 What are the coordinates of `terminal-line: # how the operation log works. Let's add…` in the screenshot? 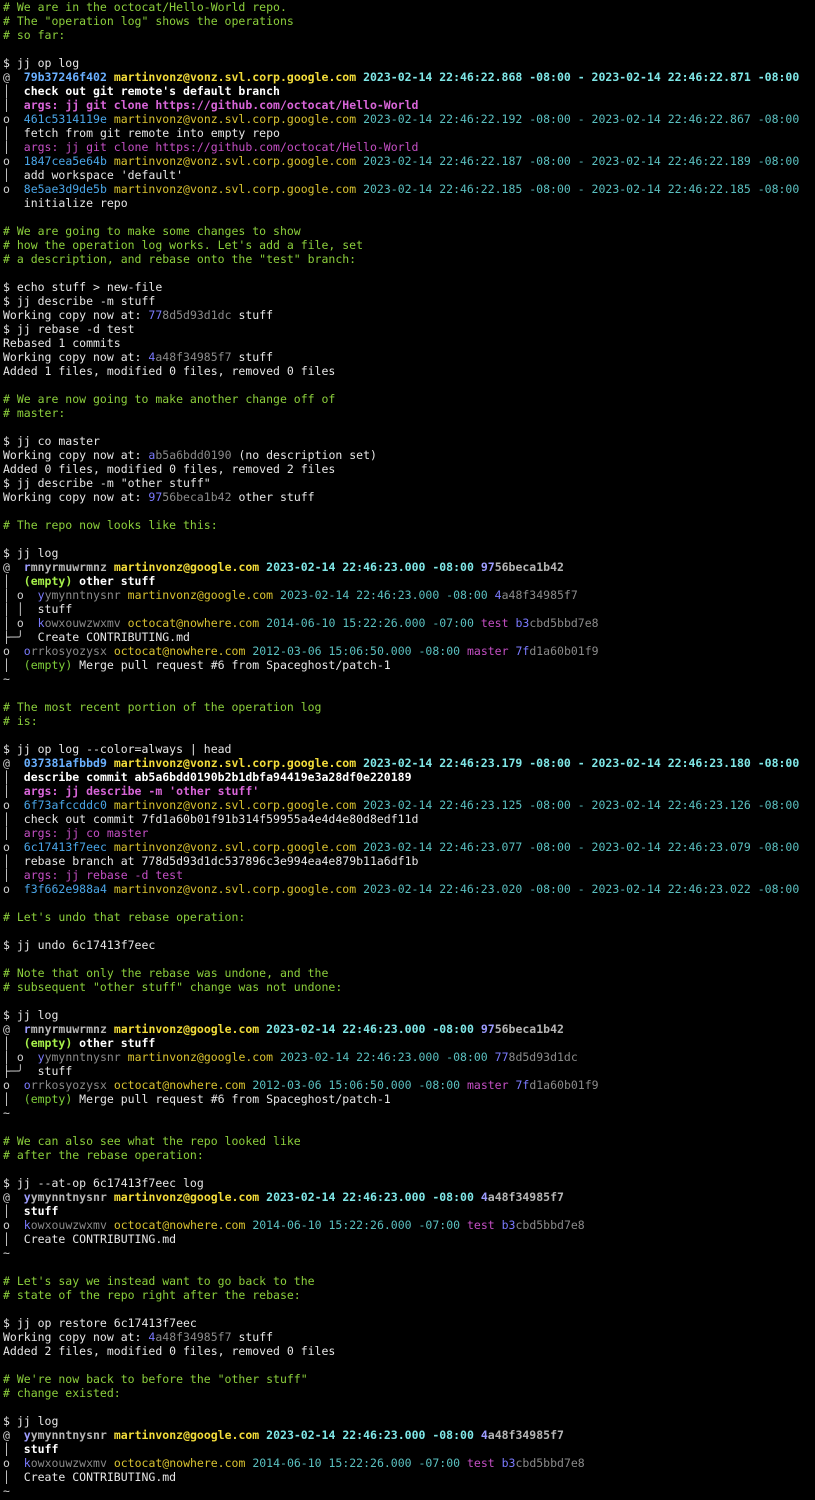 It's located at (409, 245).